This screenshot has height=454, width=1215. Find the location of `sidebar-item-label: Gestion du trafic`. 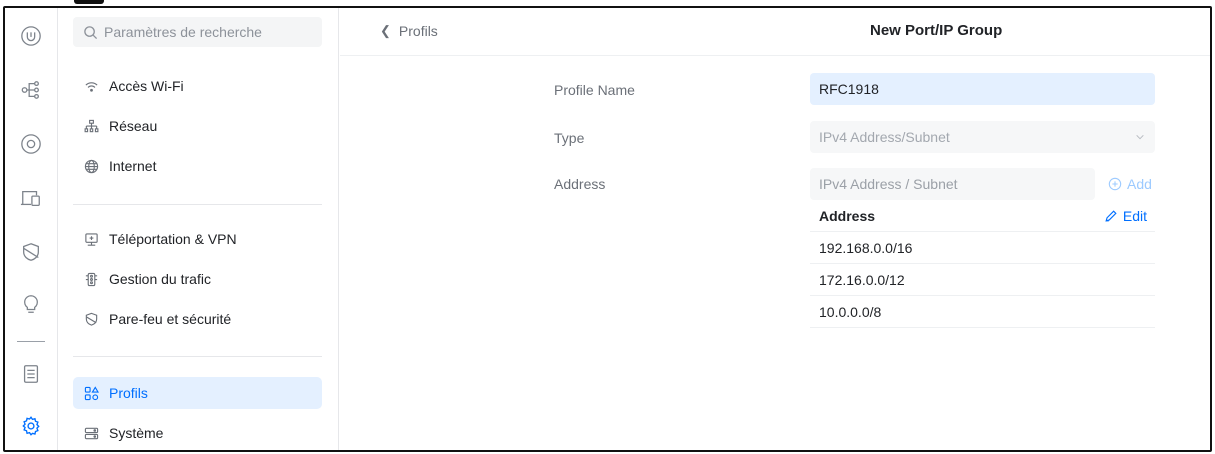

sidebar-item-label: Gestion du trafic is located at coordinates (160, 279).